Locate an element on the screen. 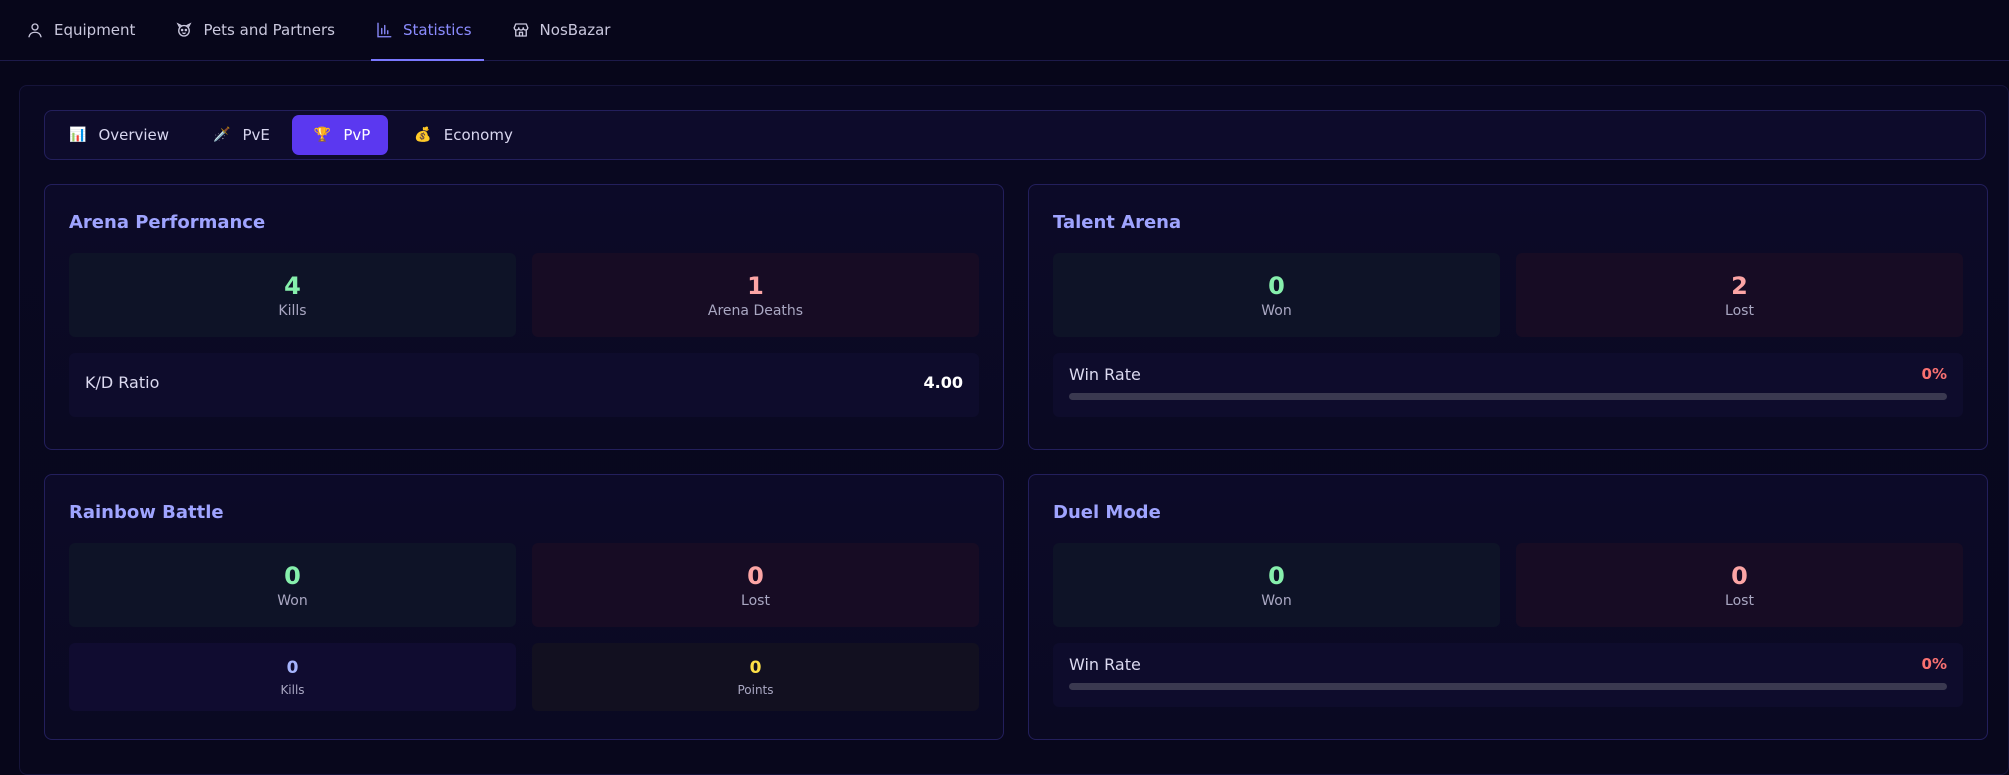  subtab-economy: 💰 Economy is located at coordinates (461, 135).